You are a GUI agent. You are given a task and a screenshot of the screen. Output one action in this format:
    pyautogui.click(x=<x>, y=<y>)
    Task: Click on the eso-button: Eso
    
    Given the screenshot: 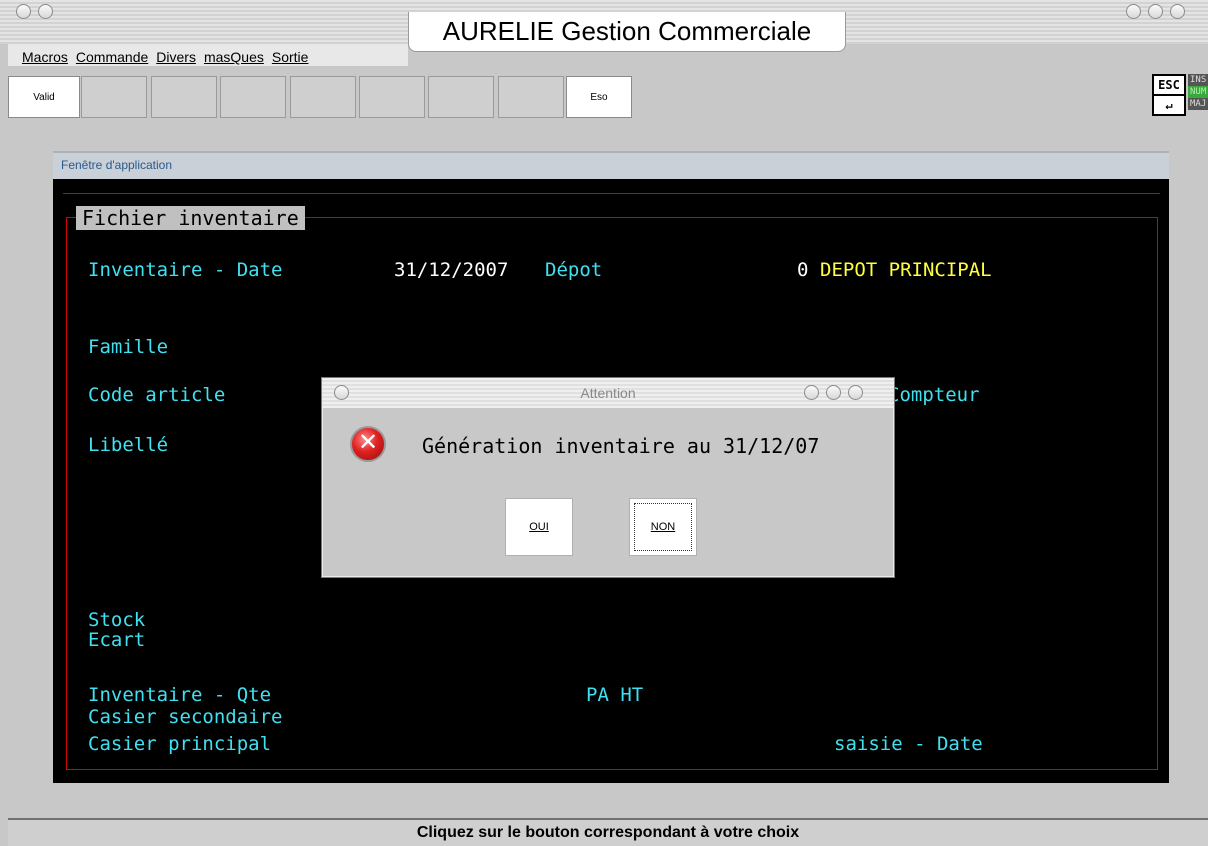 What is the action you would take?
    pyautogui.click(x=599, y=97)
    